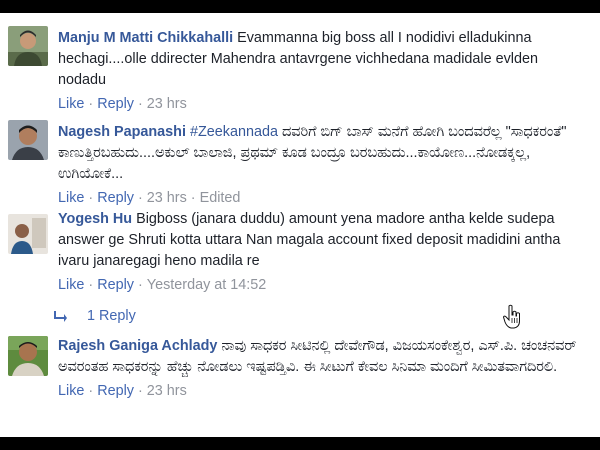 This screenshot has width=600, height=450. What do you see at coordinates (137, 346) in the screenshot?
I see `comment-author: Rajesh Ganiga Achlady` at bounding box center [137, 346].